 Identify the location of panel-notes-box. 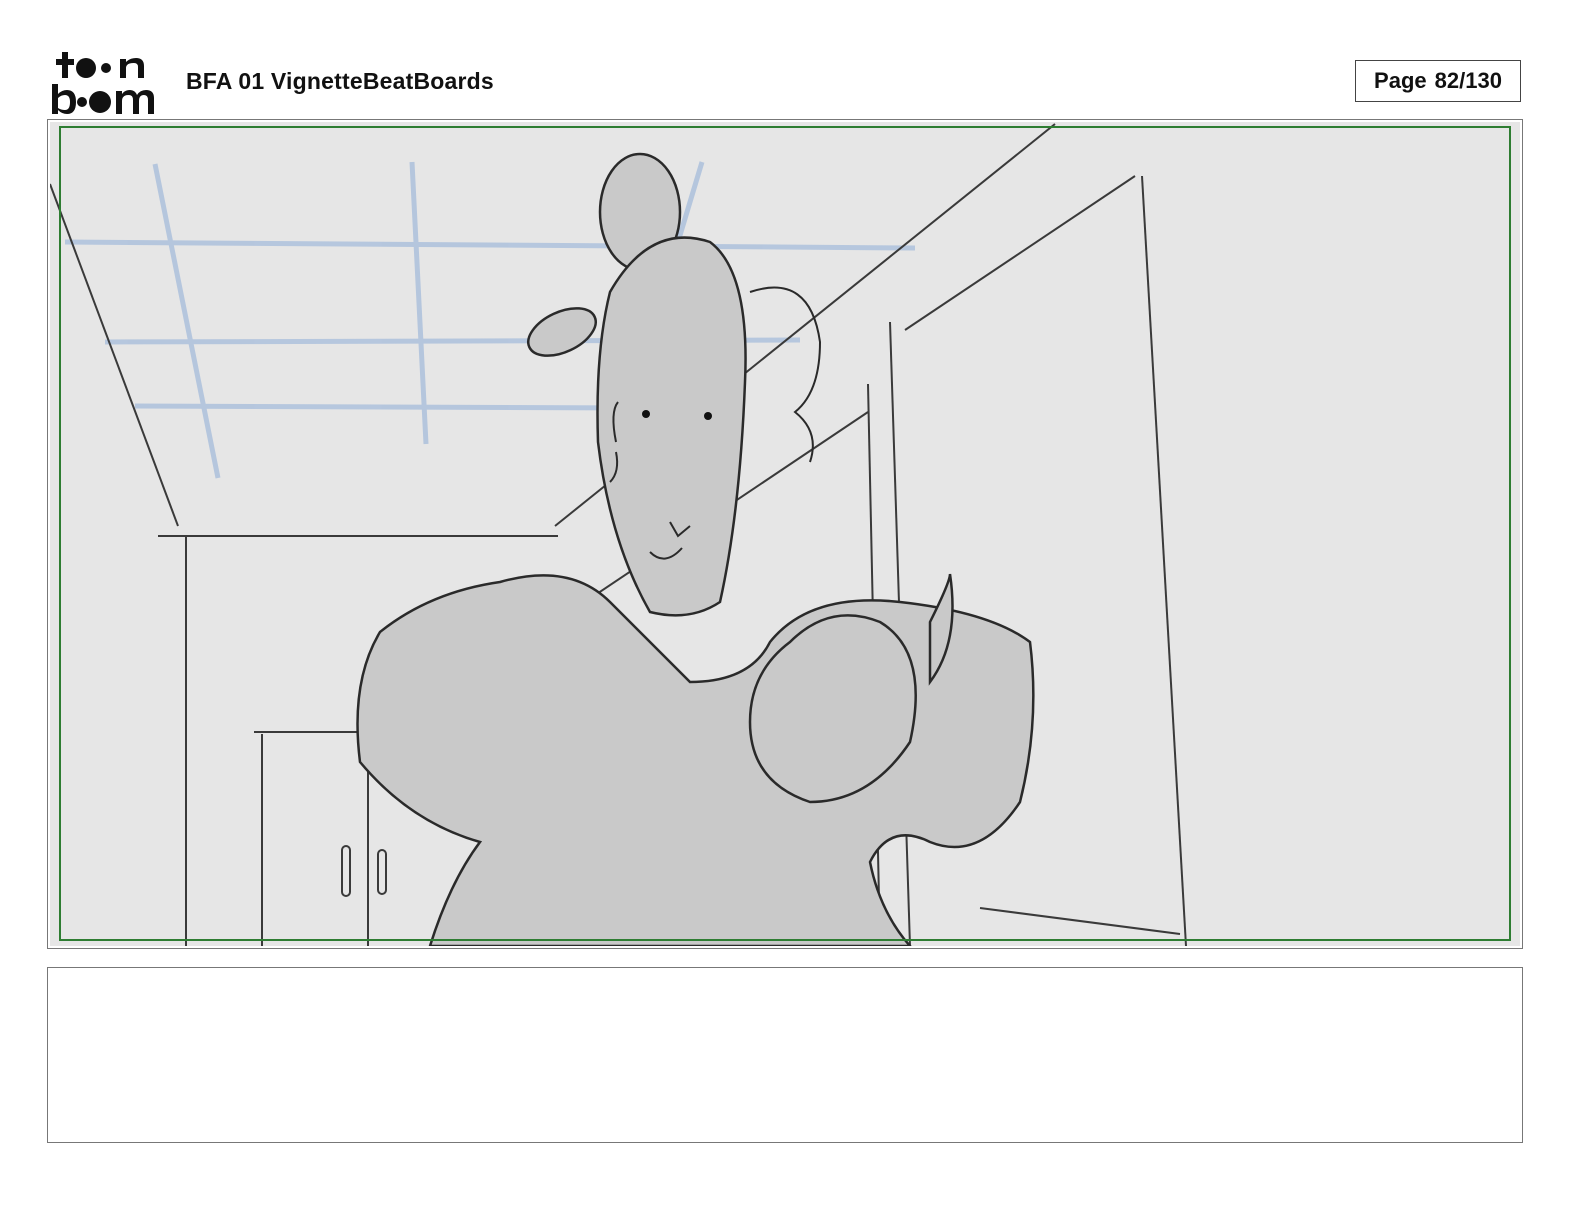
(785, 1055).